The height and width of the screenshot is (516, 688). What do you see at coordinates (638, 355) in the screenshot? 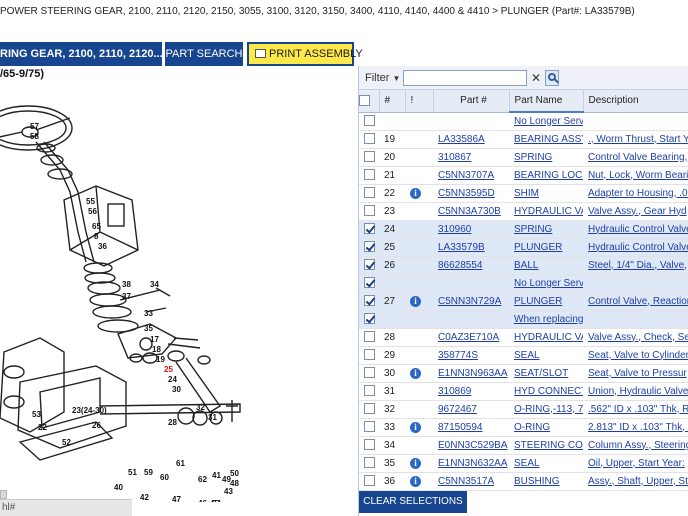
I see `description-link: Seat, Valve to Cylinder` at bounding box center [638, 355].